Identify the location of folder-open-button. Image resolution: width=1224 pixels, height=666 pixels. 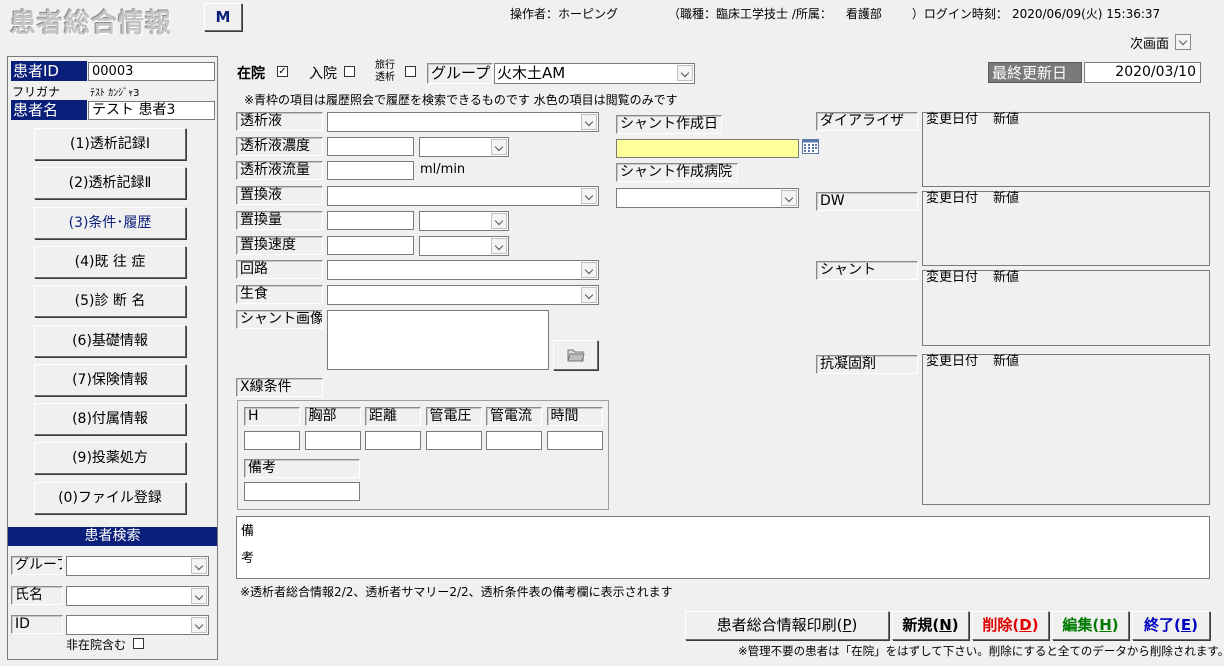
(575, 355).